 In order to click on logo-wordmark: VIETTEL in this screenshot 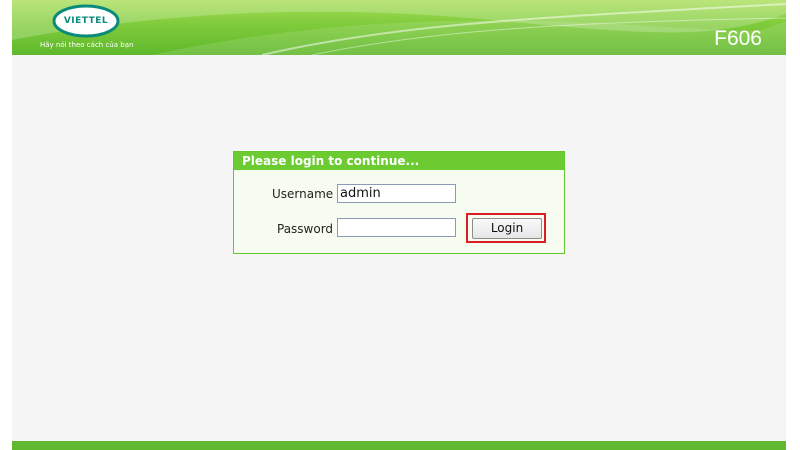, I will do `click(86, 21)`.